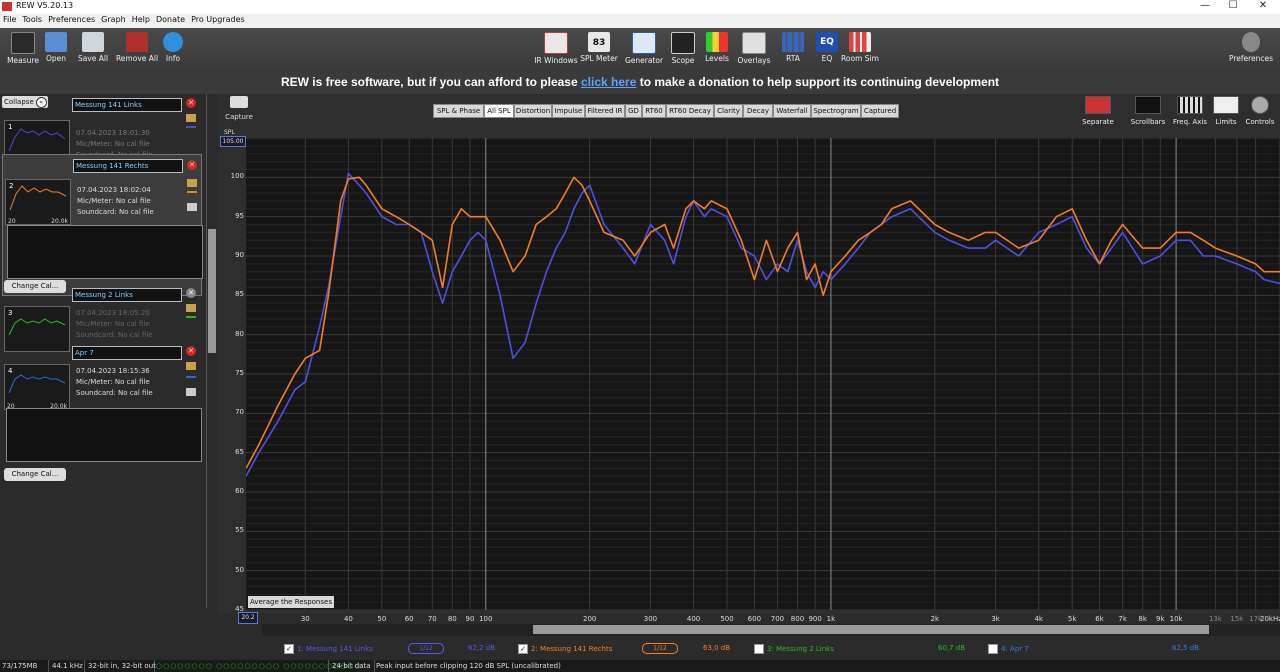 The width and height of the screenshot is (1280, 672). I want to click on room-sim-button: Room Sim, so click(860, 50).